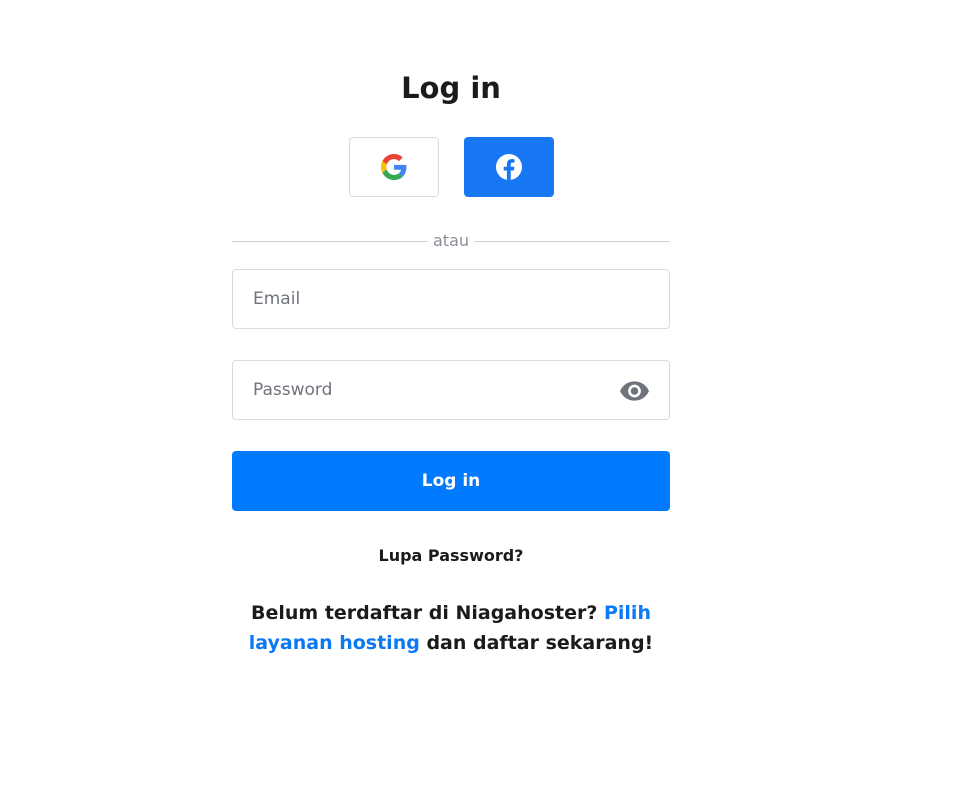 Image resolution: width=957 pixels, height=786 pixels. What do you see at coordinates (451, 481) in the screenshot?
I see `login-button: Log in` at bounding box center [451, 481].